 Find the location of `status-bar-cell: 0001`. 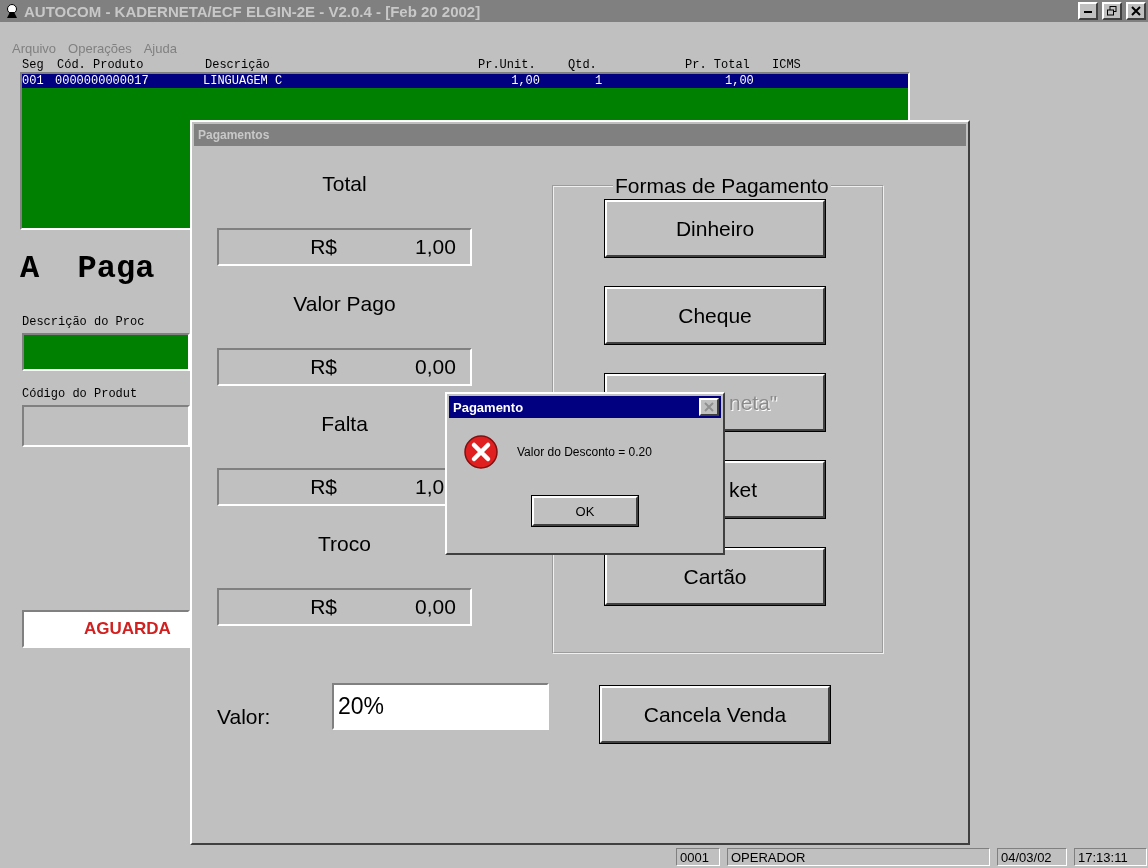

status-bar-cell: 0001 is located at coordinates (698, 857).